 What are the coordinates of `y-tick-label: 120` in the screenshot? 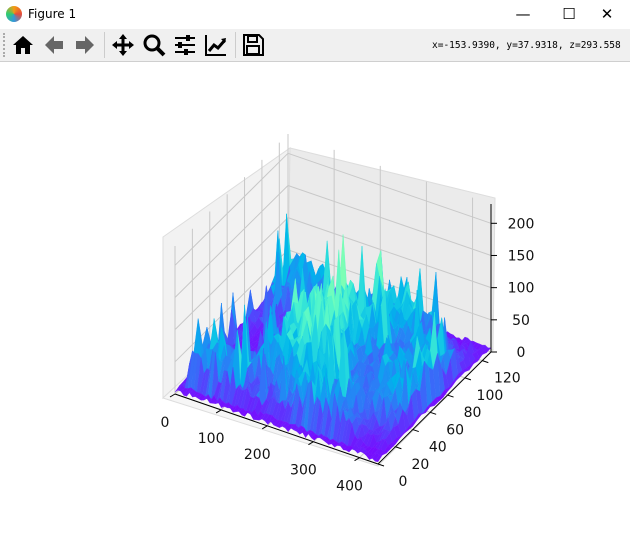 It's located at (507, 379).